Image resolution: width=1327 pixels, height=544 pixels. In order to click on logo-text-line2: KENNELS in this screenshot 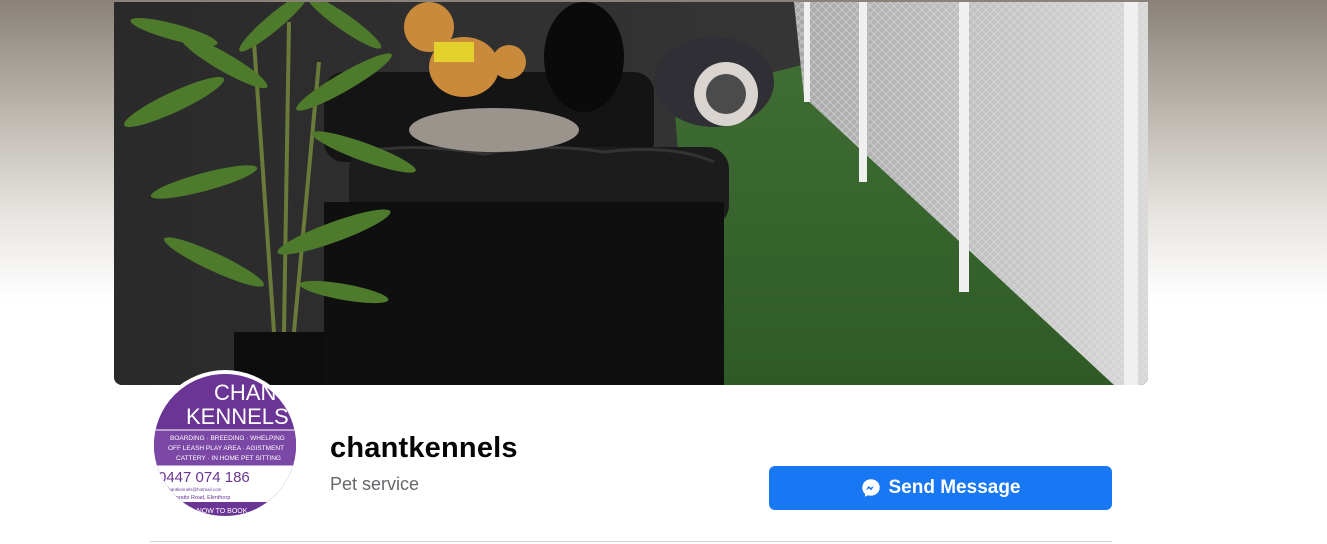, I will do `click(237, 416)`.